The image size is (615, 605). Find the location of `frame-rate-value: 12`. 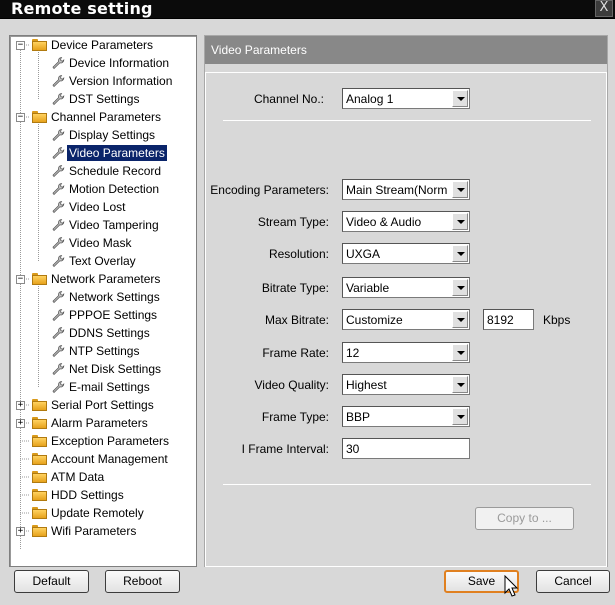

frame-rate-value: 12 is located at coordinates (353, 353).